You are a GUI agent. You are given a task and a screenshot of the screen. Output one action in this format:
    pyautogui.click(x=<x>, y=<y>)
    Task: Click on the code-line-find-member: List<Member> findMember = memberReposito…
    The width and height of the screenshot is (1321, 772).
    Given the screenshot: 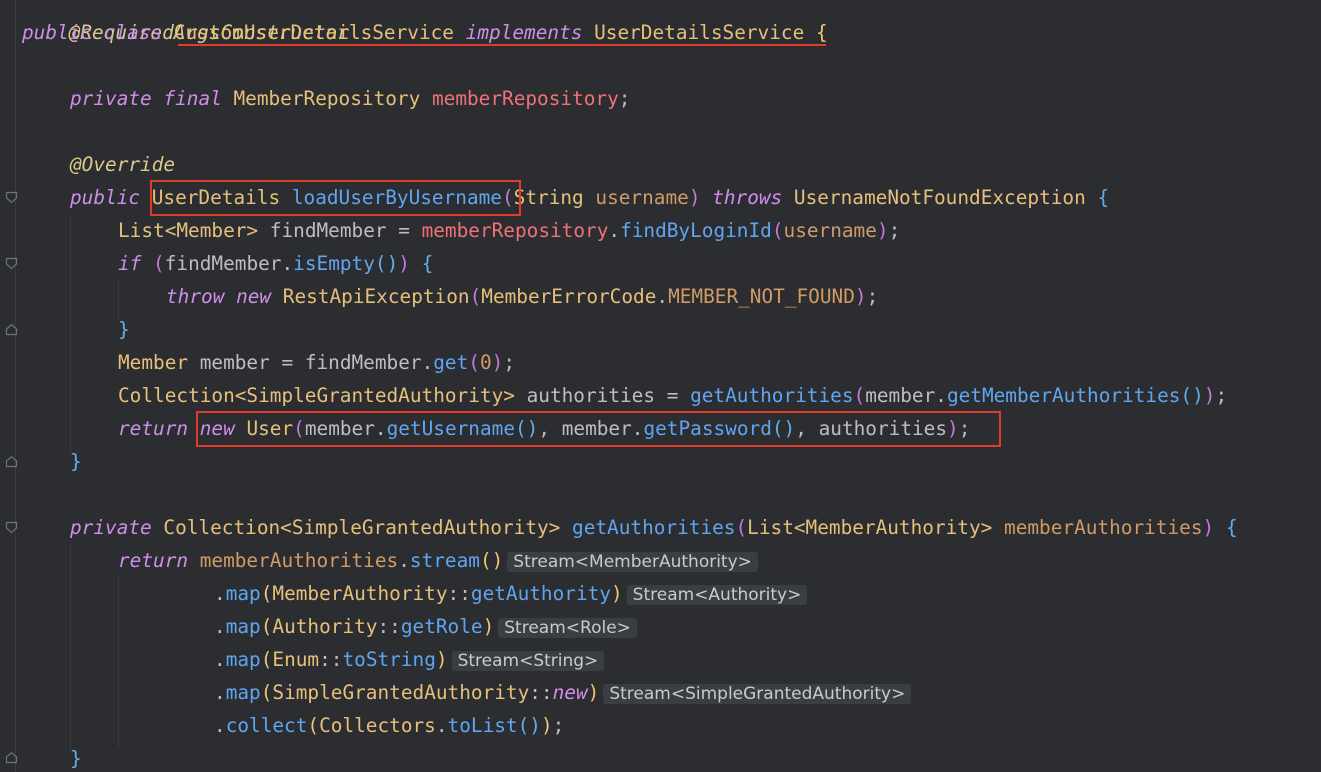 What is the action you would take?
    pyautogui.click(x=509, y=230)
    